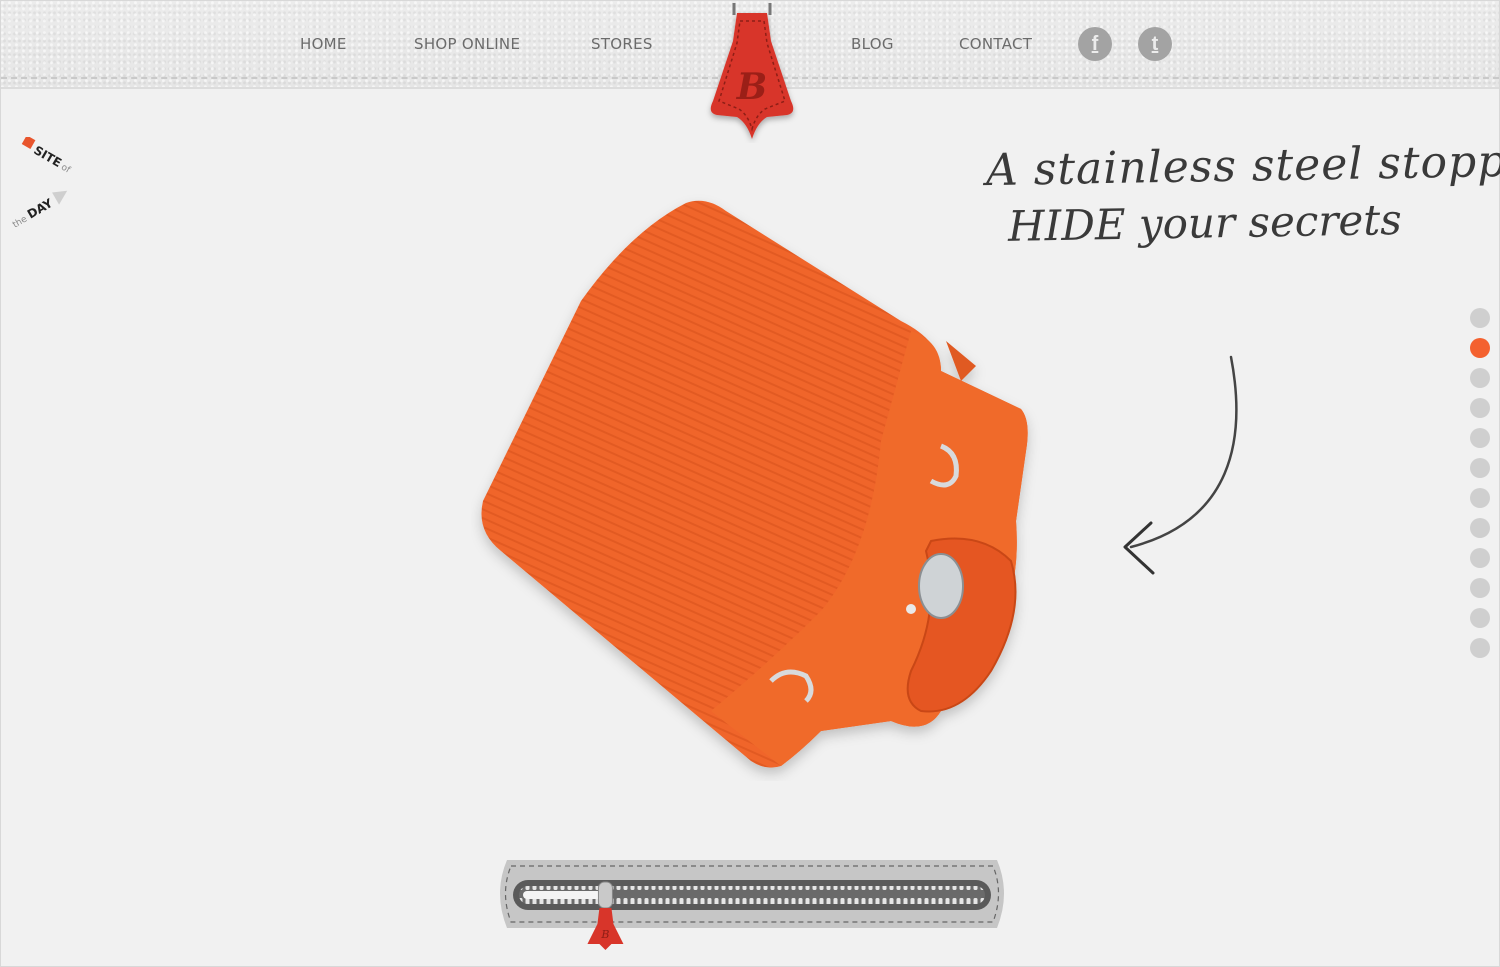  Describe the element at coordinates (467, 44) in the screenshot. I see `nav-shop-online: SHOP ONLINE` at that location.